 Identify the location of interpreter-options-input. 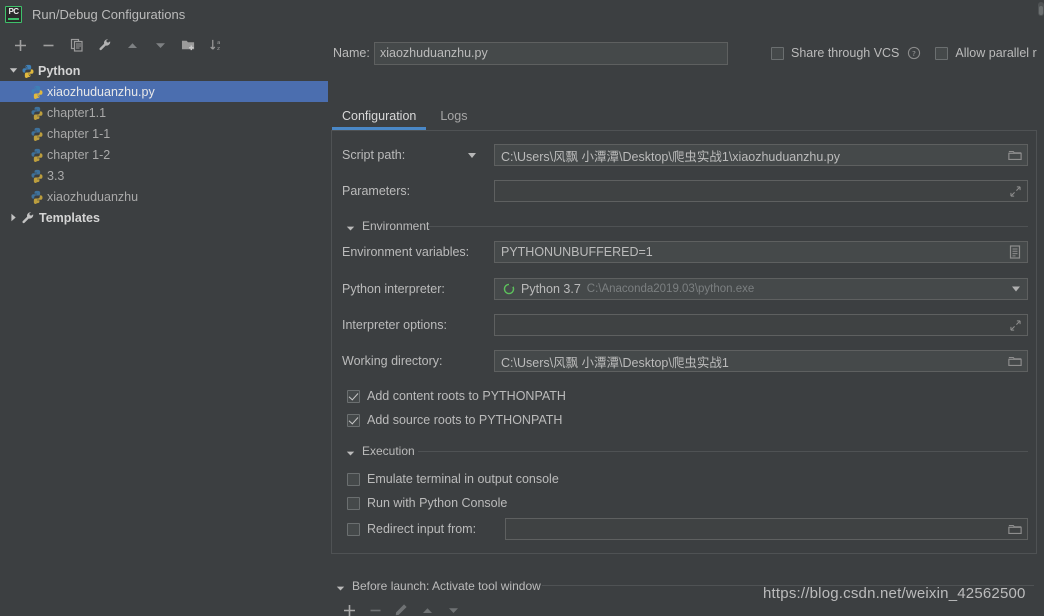
(761, 325).